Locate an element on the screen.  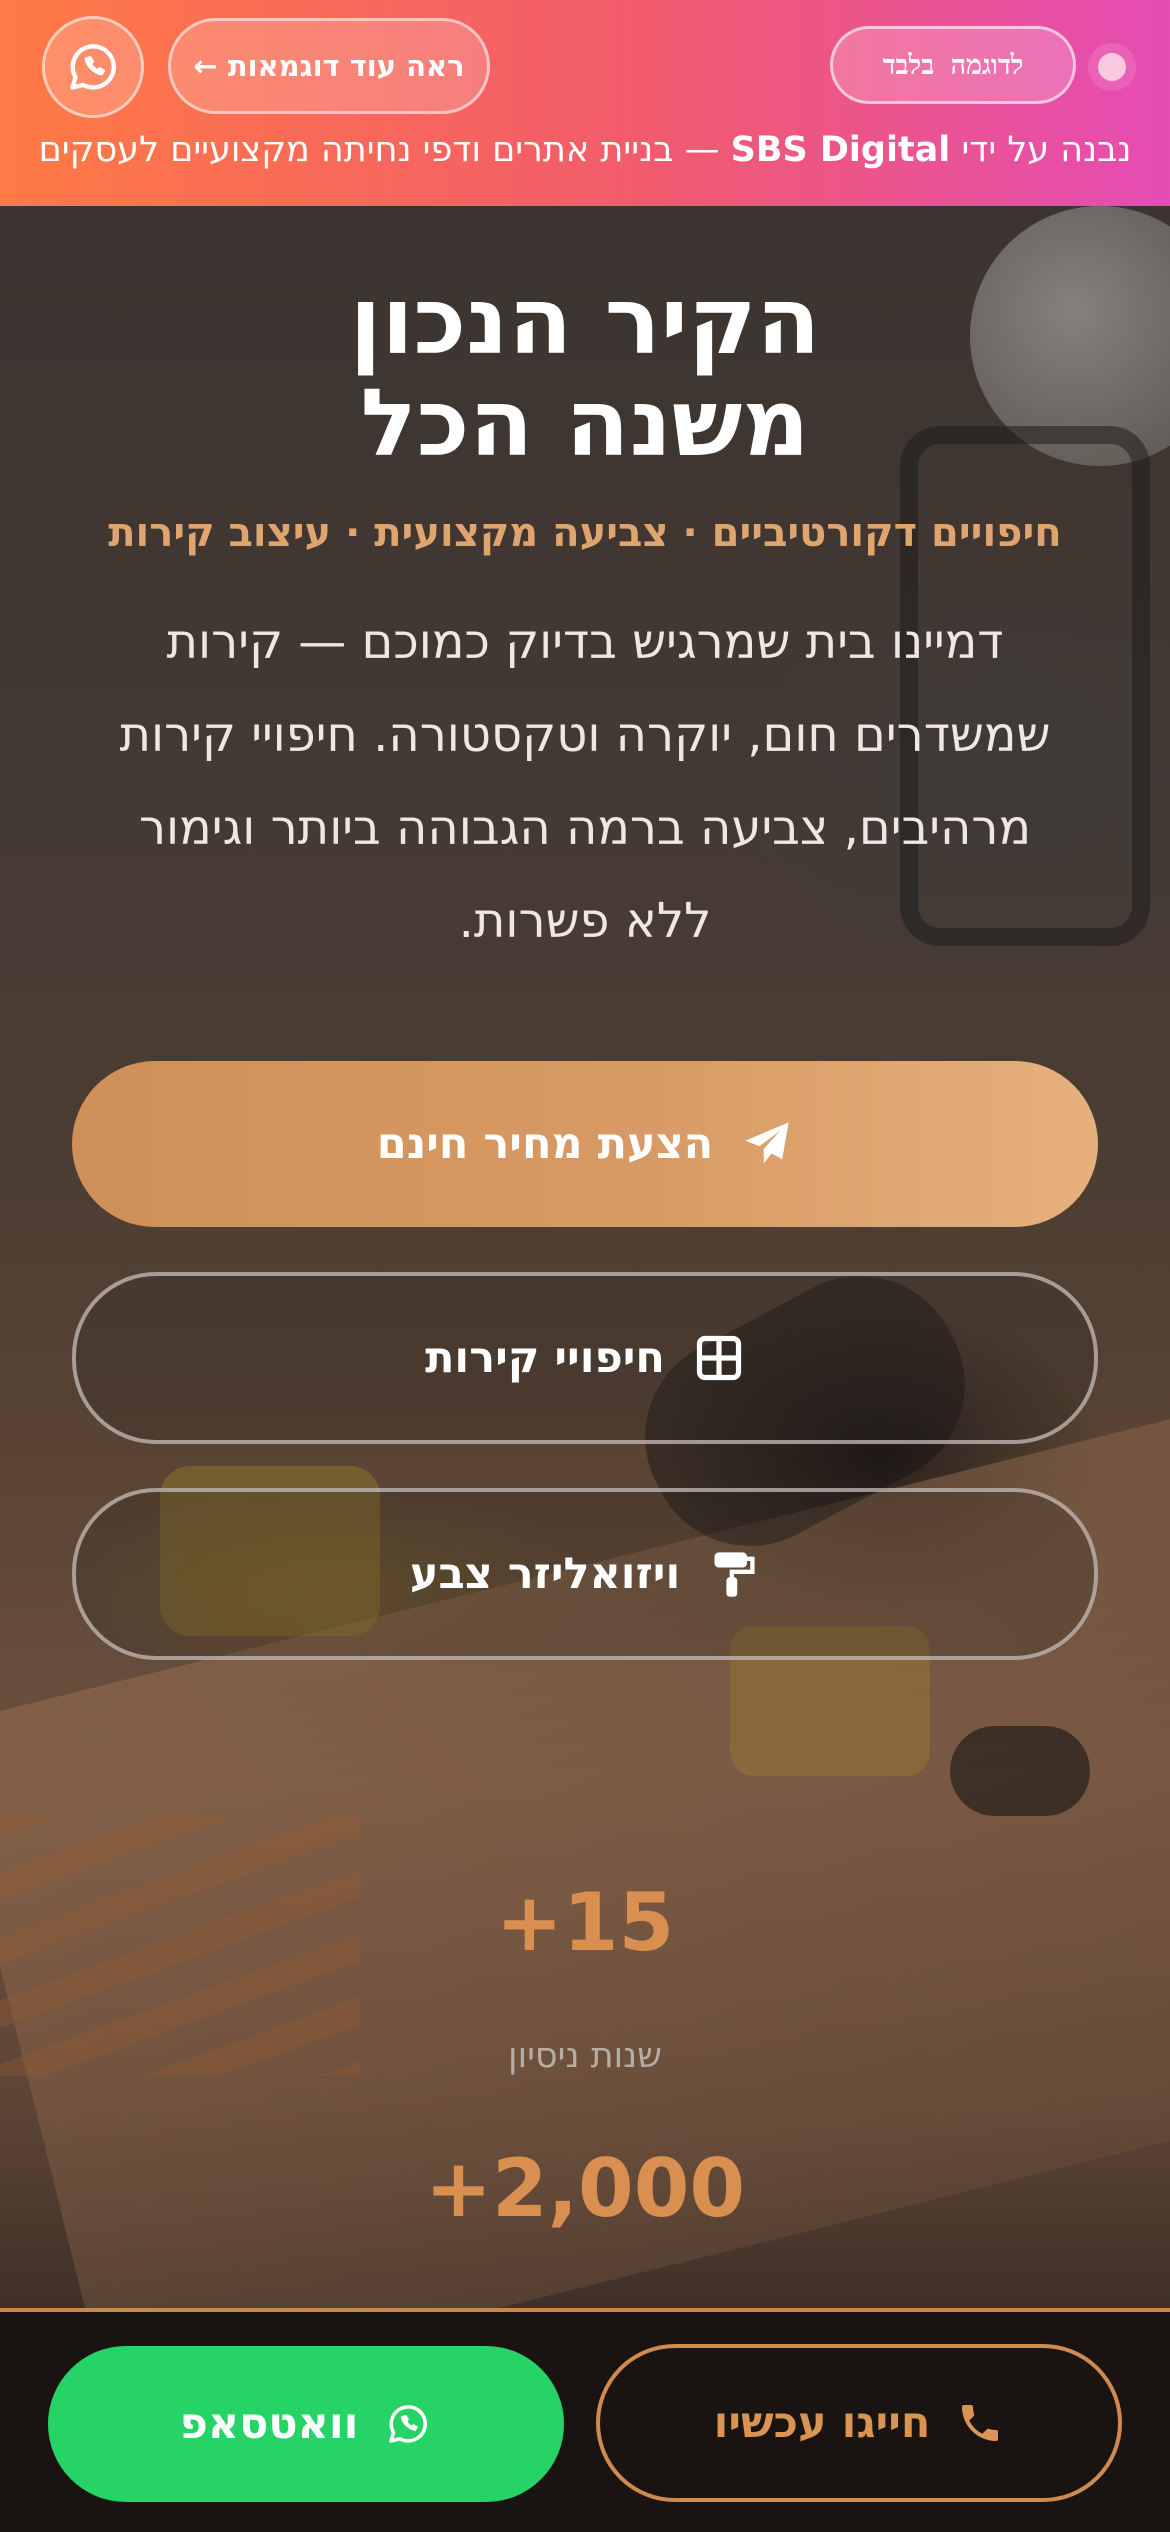
stat-years-label: שנות ניסיון is located at coordinates (585, 2056).